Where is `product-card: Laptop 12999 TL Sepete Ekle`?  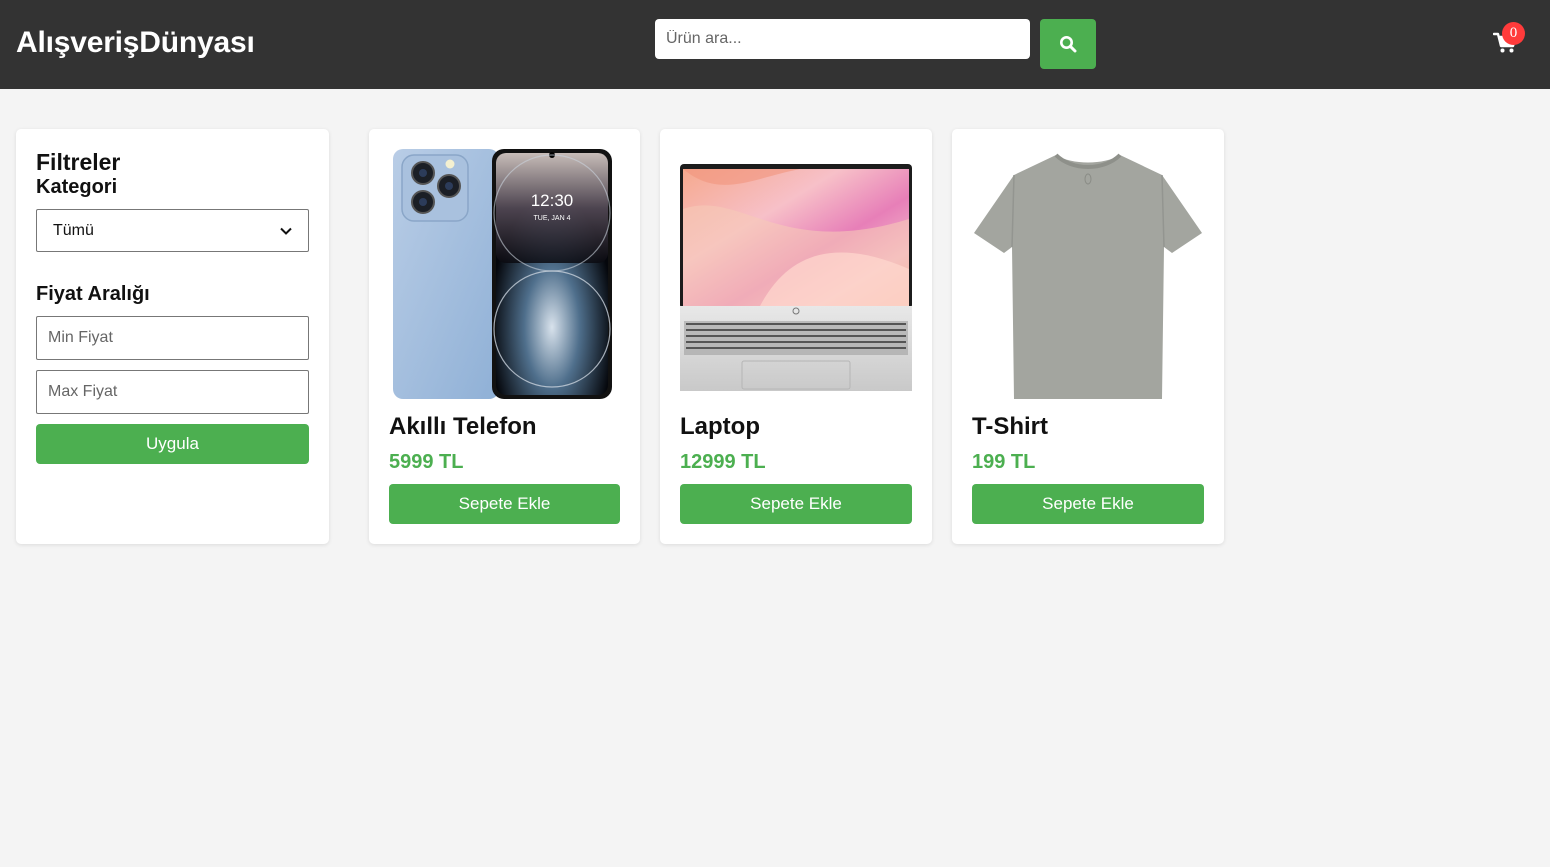
product-card: Laptop 12999 TL Sepete Ekle is located at coordinates (796, 336).